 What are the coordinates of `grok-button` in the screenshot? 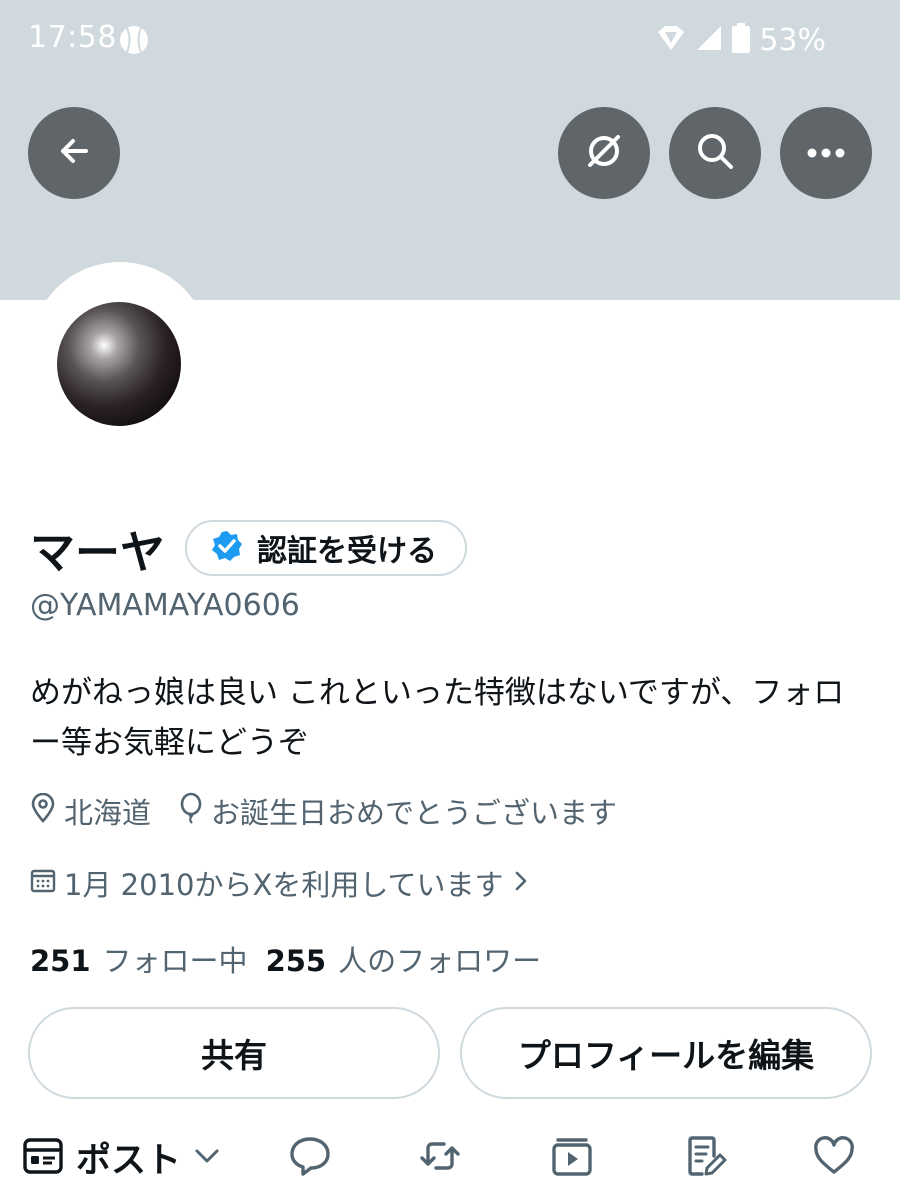 It's located at (604, 153).